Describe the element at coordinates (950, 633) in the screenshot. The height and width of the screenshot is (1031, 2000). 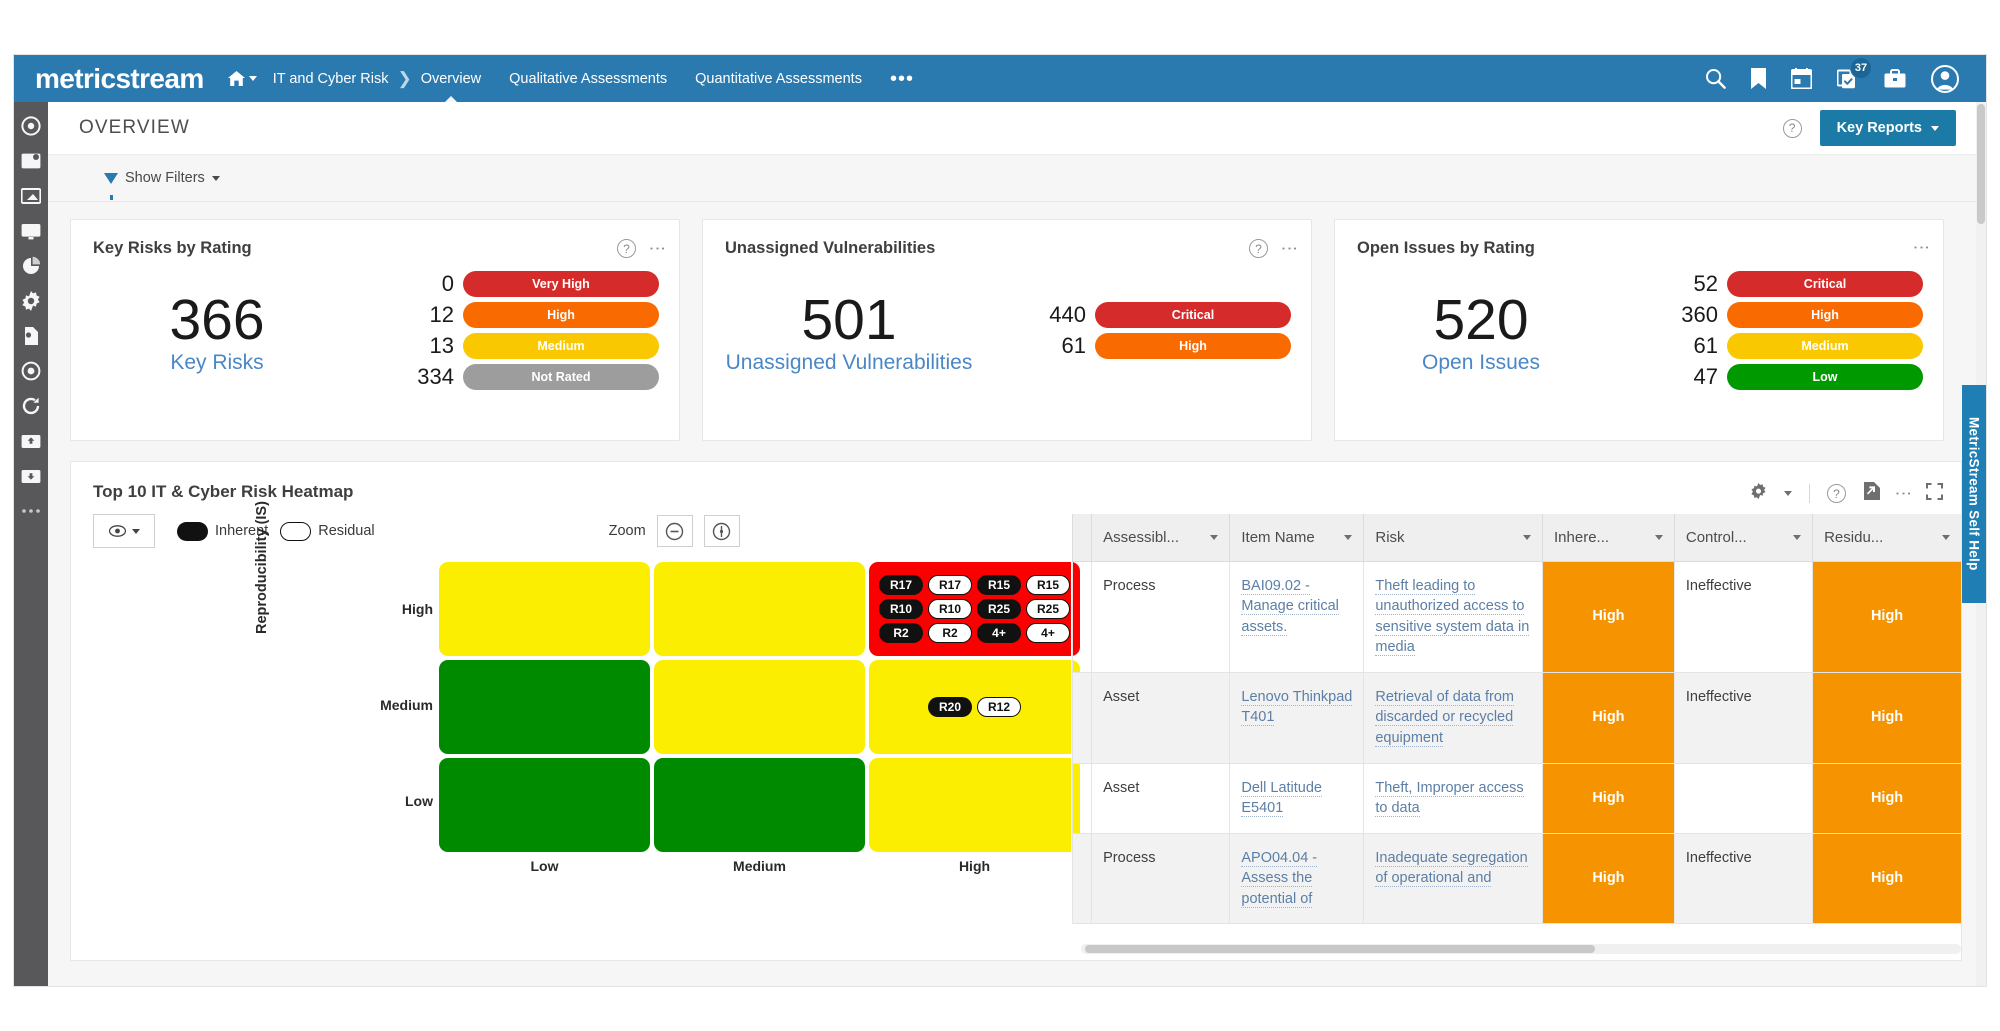
I see `risk-marker-residual: R2` at that location.